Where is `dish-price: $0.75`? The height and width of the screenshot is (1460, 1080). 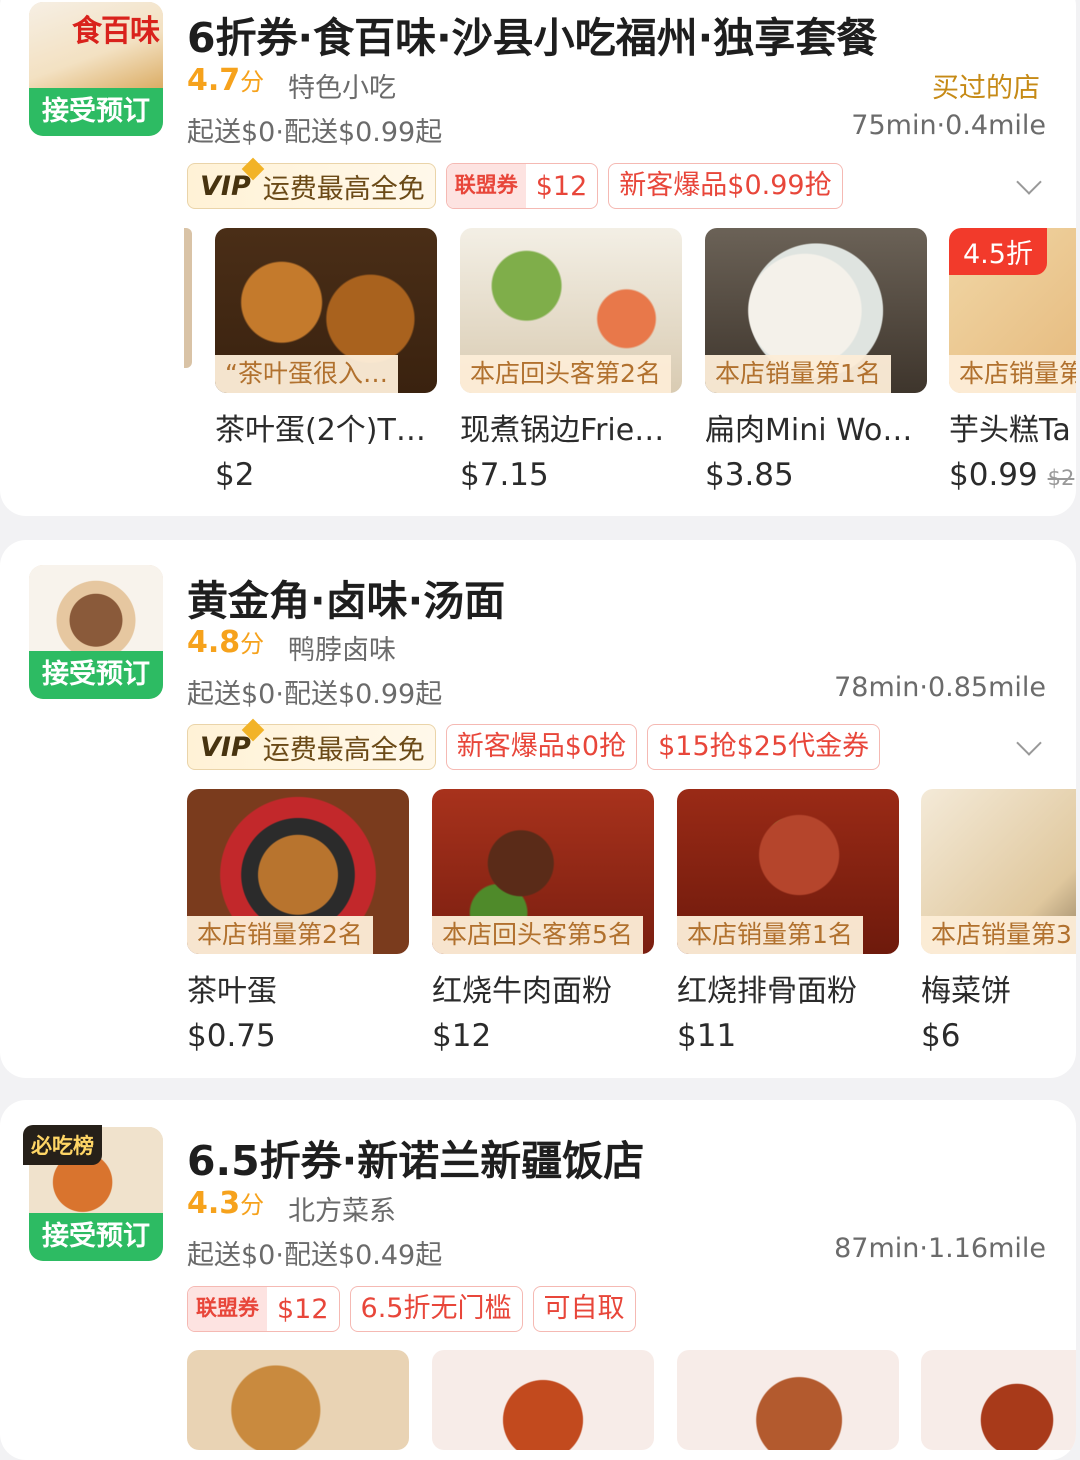
dish-price: $0.75 is located at coordinates (231, 1036).